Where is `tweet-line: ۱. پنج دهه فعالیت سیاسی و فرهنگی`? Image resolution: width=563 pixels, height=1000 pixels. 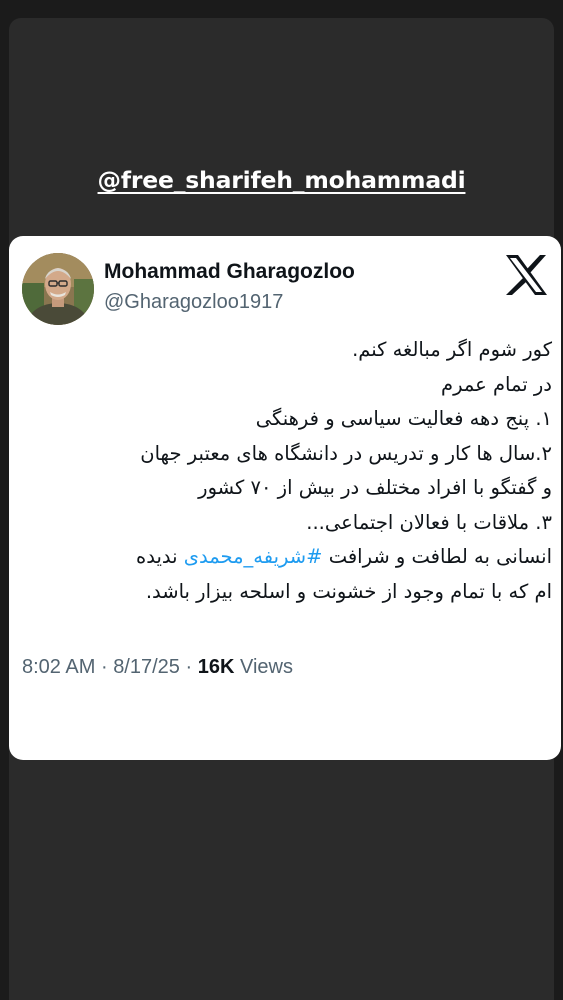
tweet-line: ۱. پنج دهه فعالیت سیاسی و فرهنگی is located at coordinates (403, 418).